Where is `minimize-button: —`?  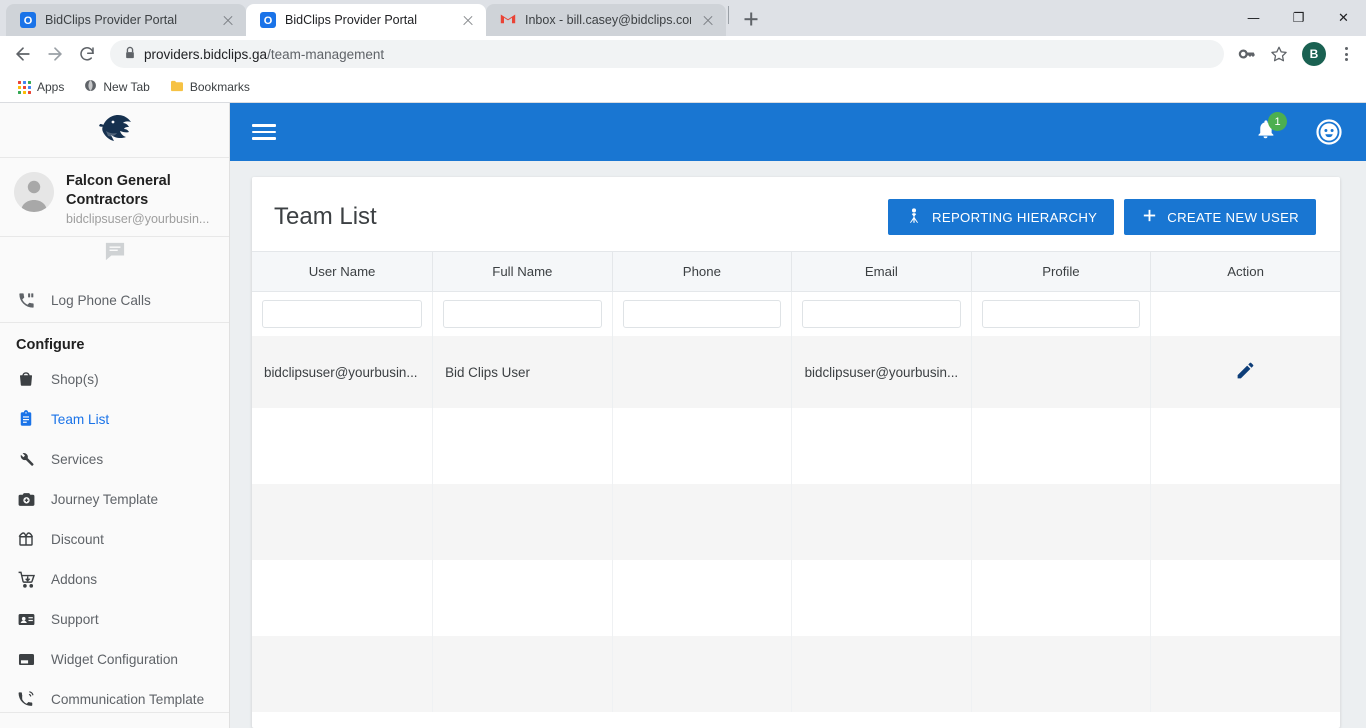
minimize-button: — is located at coordinates (1253, 18).